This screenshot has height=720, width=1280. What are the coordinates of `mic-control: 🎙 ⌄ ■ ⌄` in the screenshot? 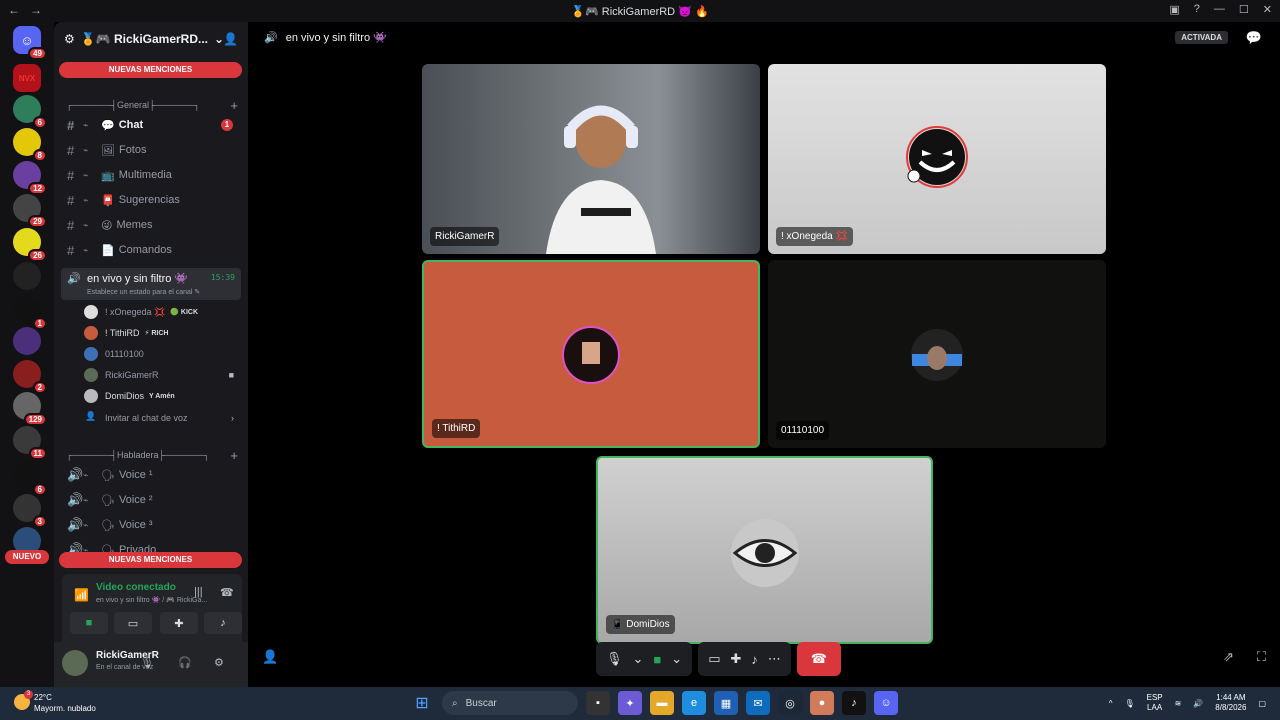 It's located at (644, 659).